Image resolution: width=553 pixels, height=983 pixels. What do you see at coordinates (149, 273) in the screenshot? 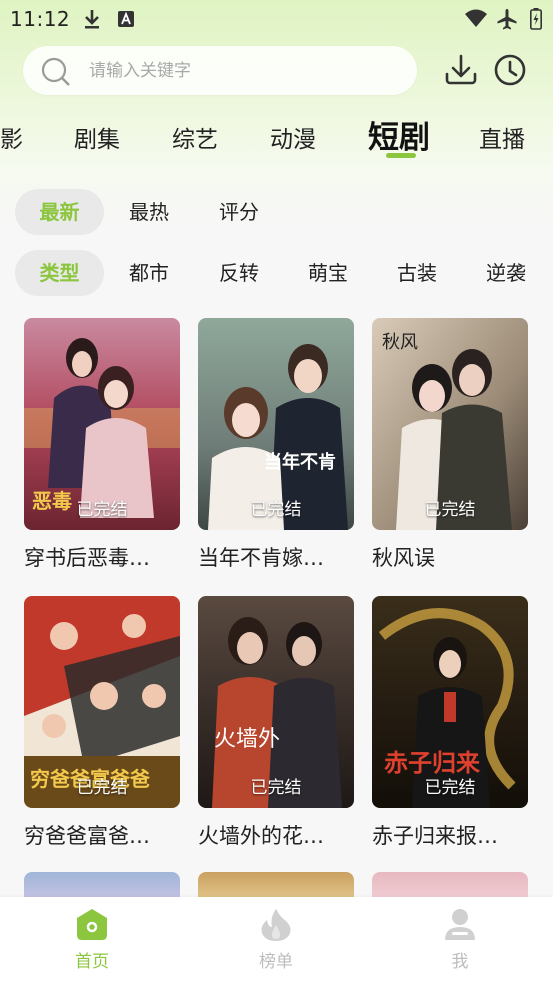
I see `type-urban-chip: 都市` at bounding box center [149, 273].